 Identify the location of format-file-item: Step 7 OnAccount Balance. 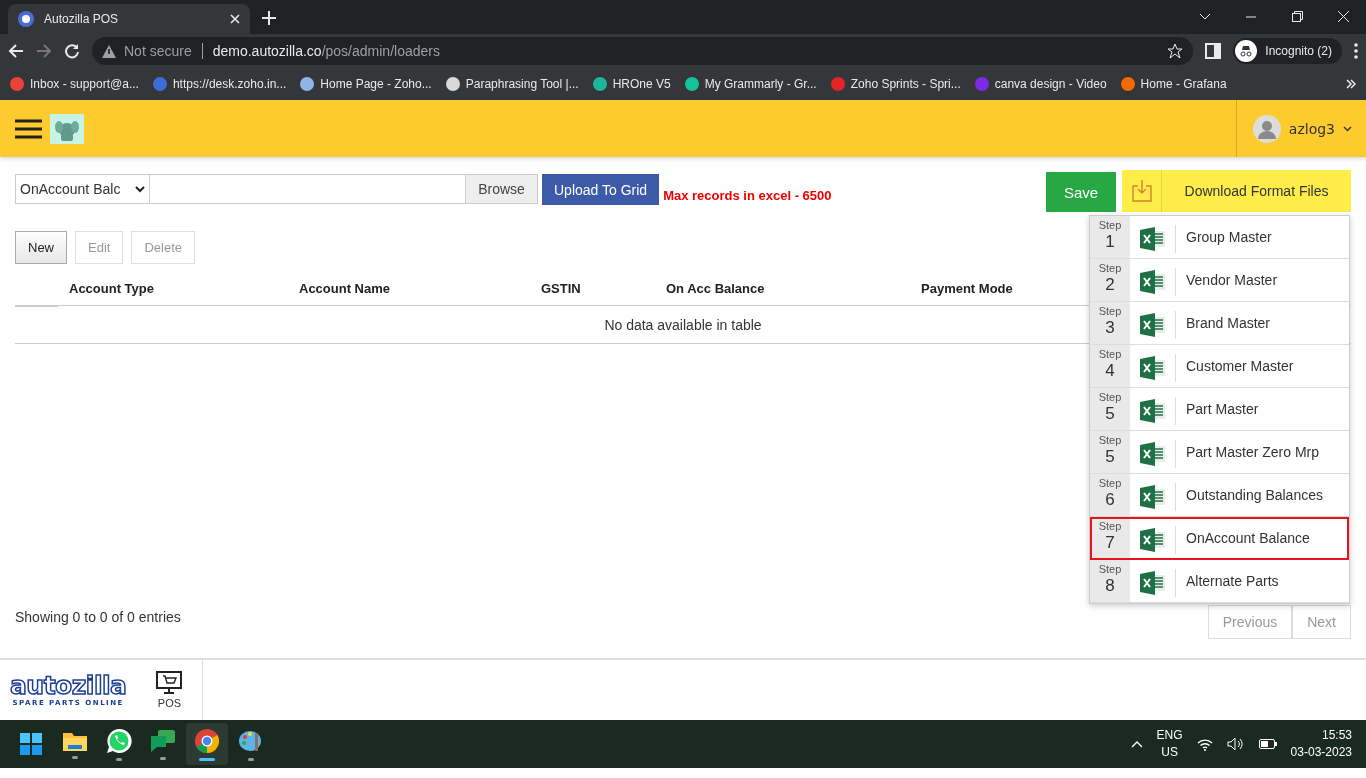
(1219, 538).